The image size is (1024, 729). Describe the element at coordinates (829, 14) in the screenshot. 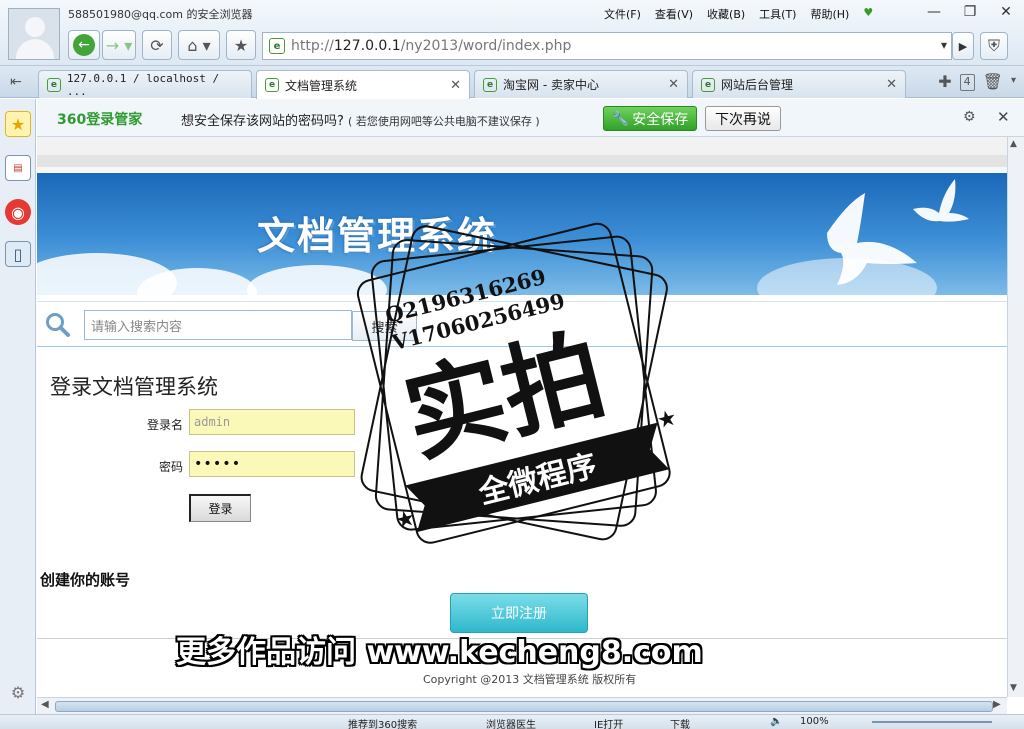

I see `menu-item-help: 帮助(H)` at that location.